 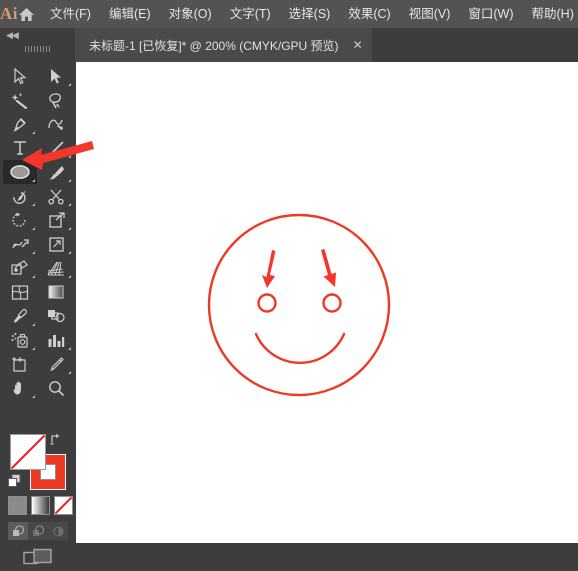 What do you see at coordinates (37, 558) in the screenshot?
I see `change-screen-mode-button` at bounding box center [37, 558].